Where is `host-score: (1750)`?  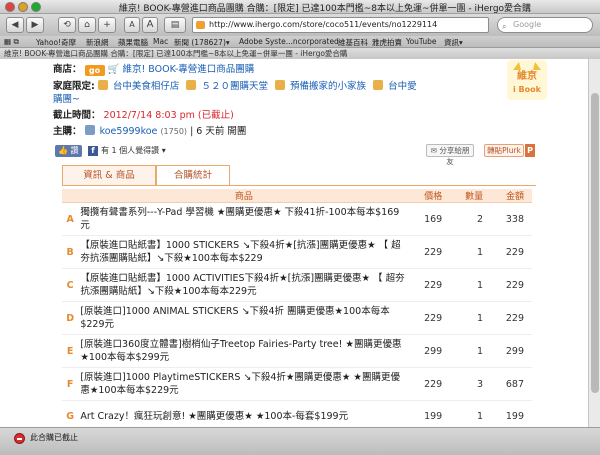 host-score: (1750) is located at coordinates (174, 131).